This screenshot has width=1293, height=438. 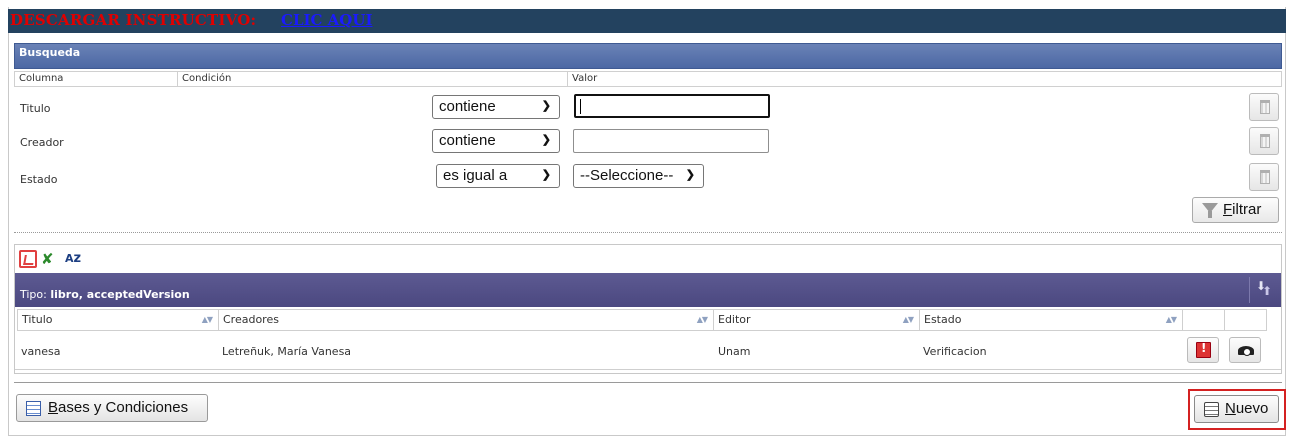 I want to click on creador-condition-value: contiene, so click(x=467, y=140).